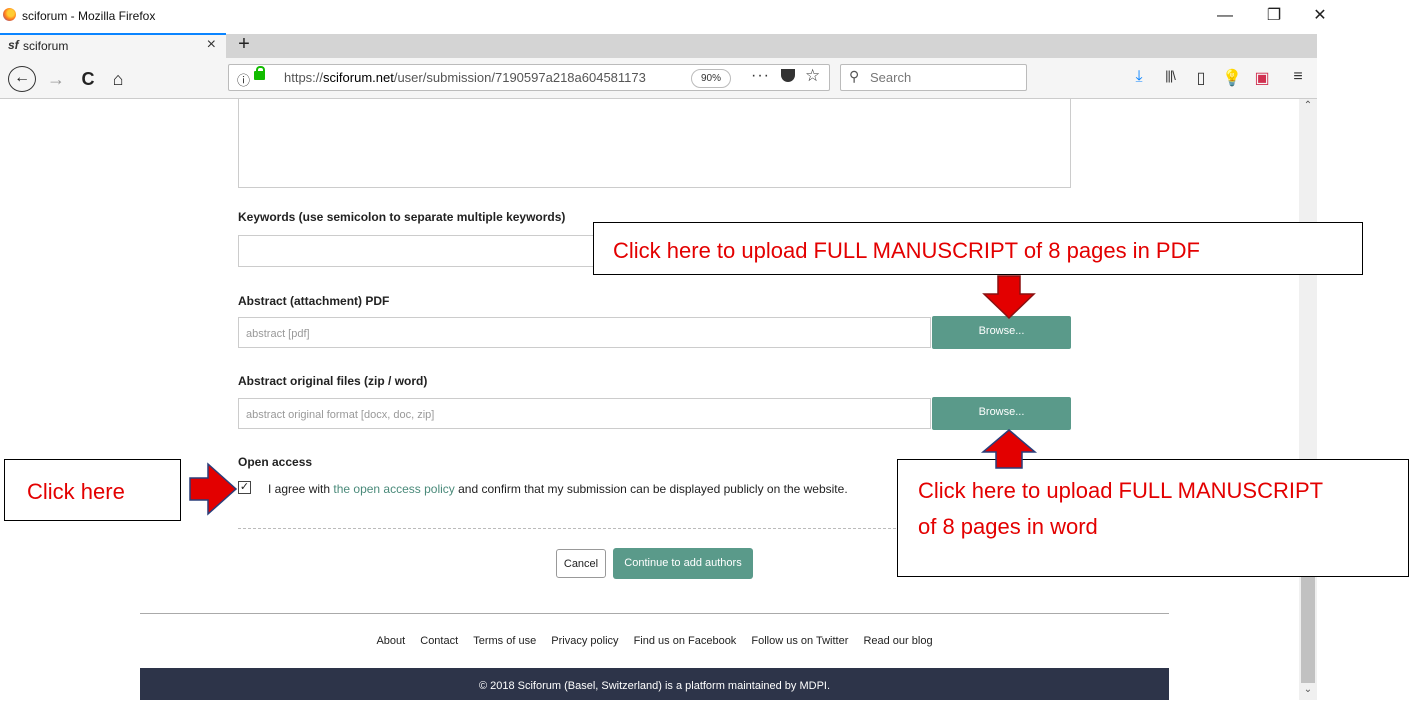 The width and height of the screenshot is (1411, 705). I want to click on right-arrow-icon, so click(213, 489).